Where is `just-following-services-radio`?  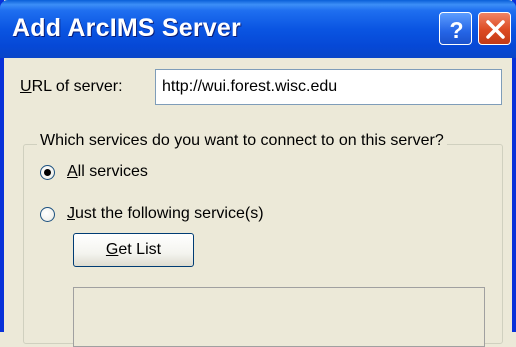
just-following-services-radio is located at coordinates (47, 214).